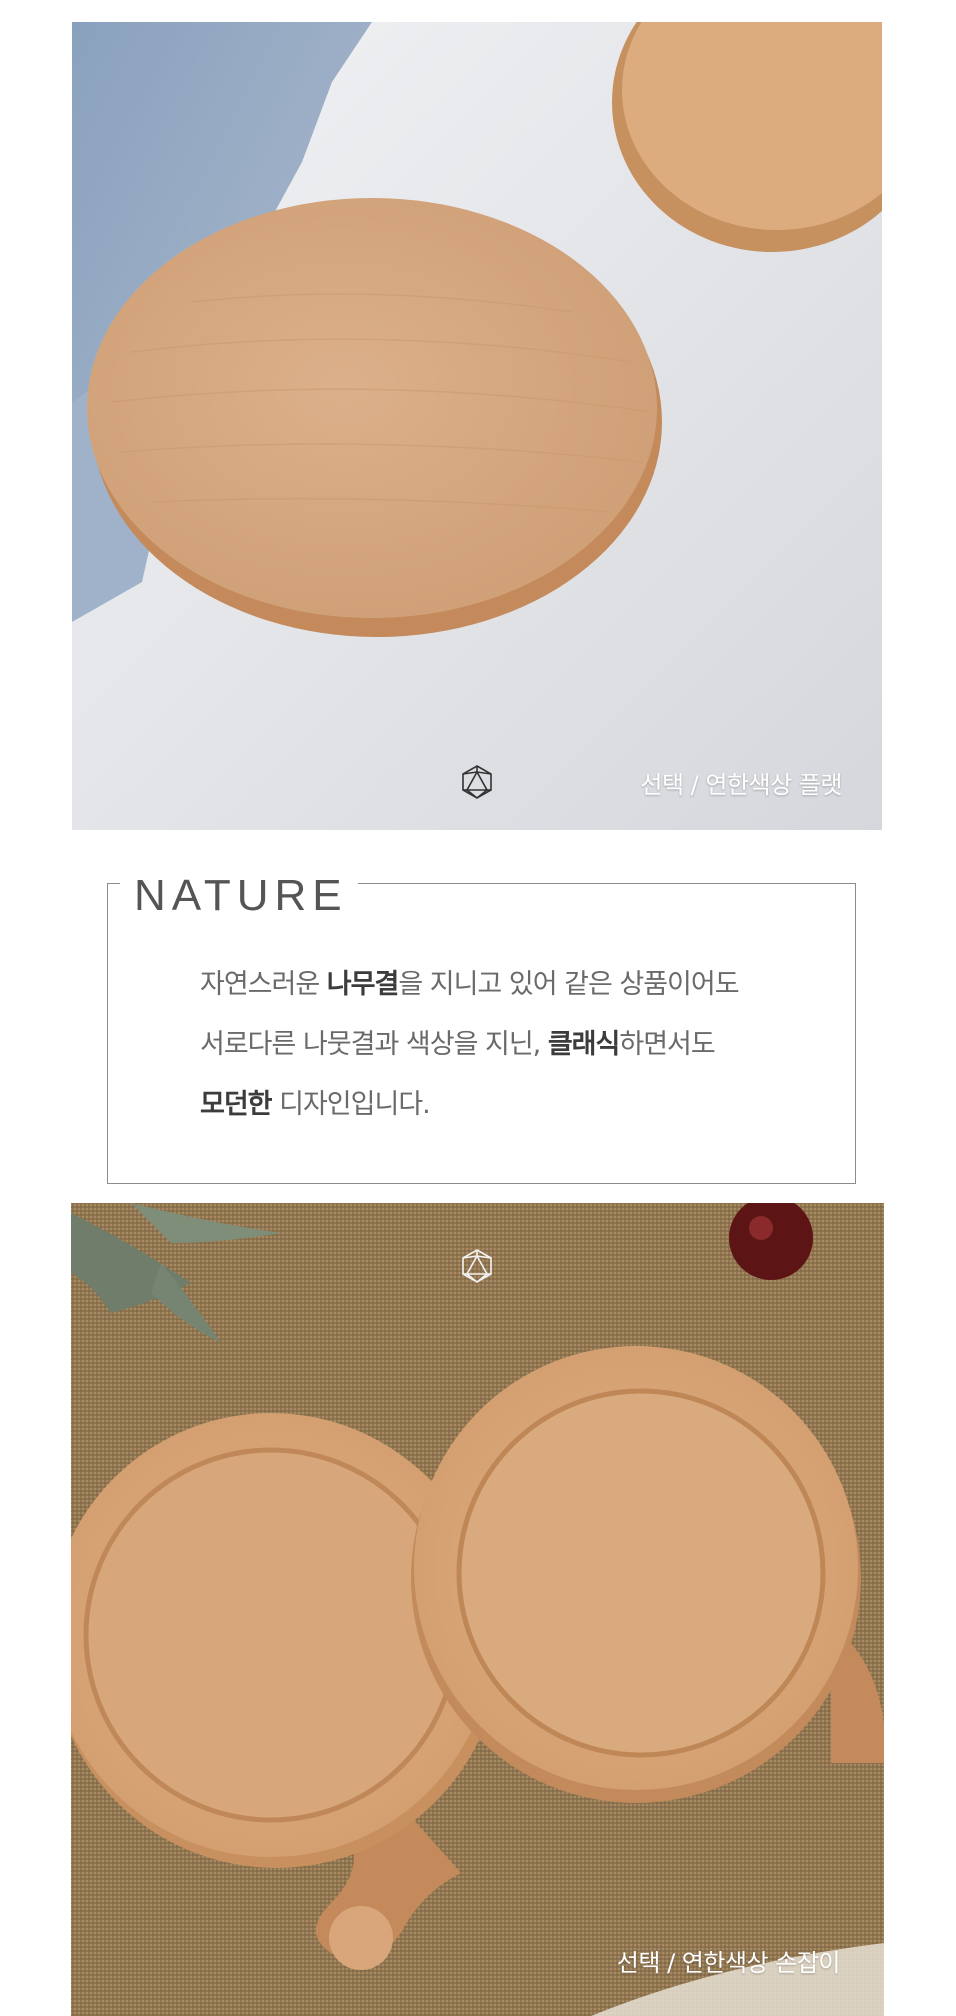 This screenshot has width=956, height=2016. I want to click on description-line-1: 자연스러운 나무결을 지니고 있어 같은 상품이어도, so click(470, 984).